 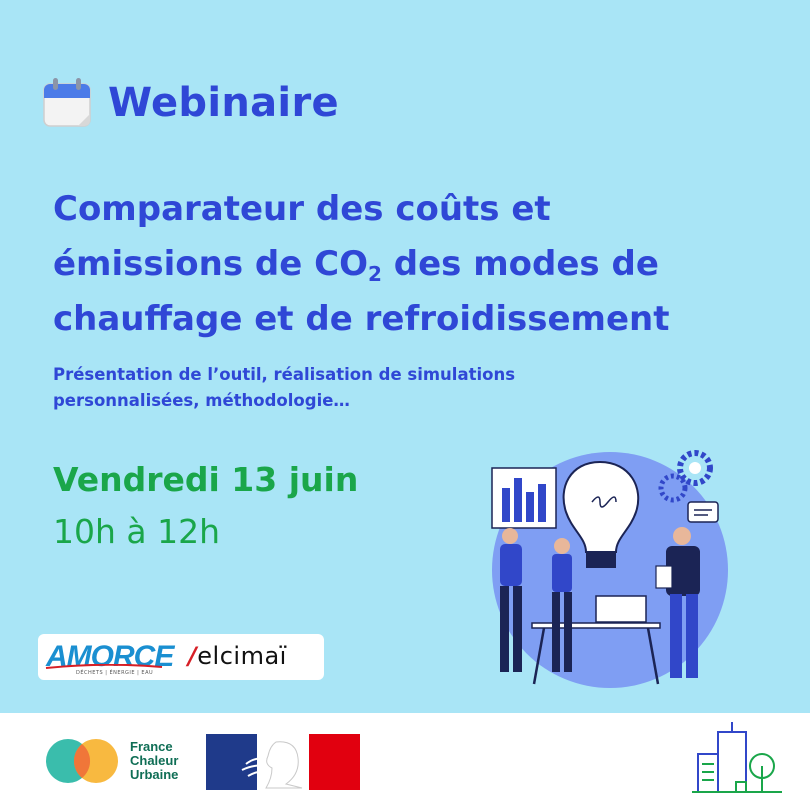 I want to click on page-title: Webinaire, so click(x=223, y=103).